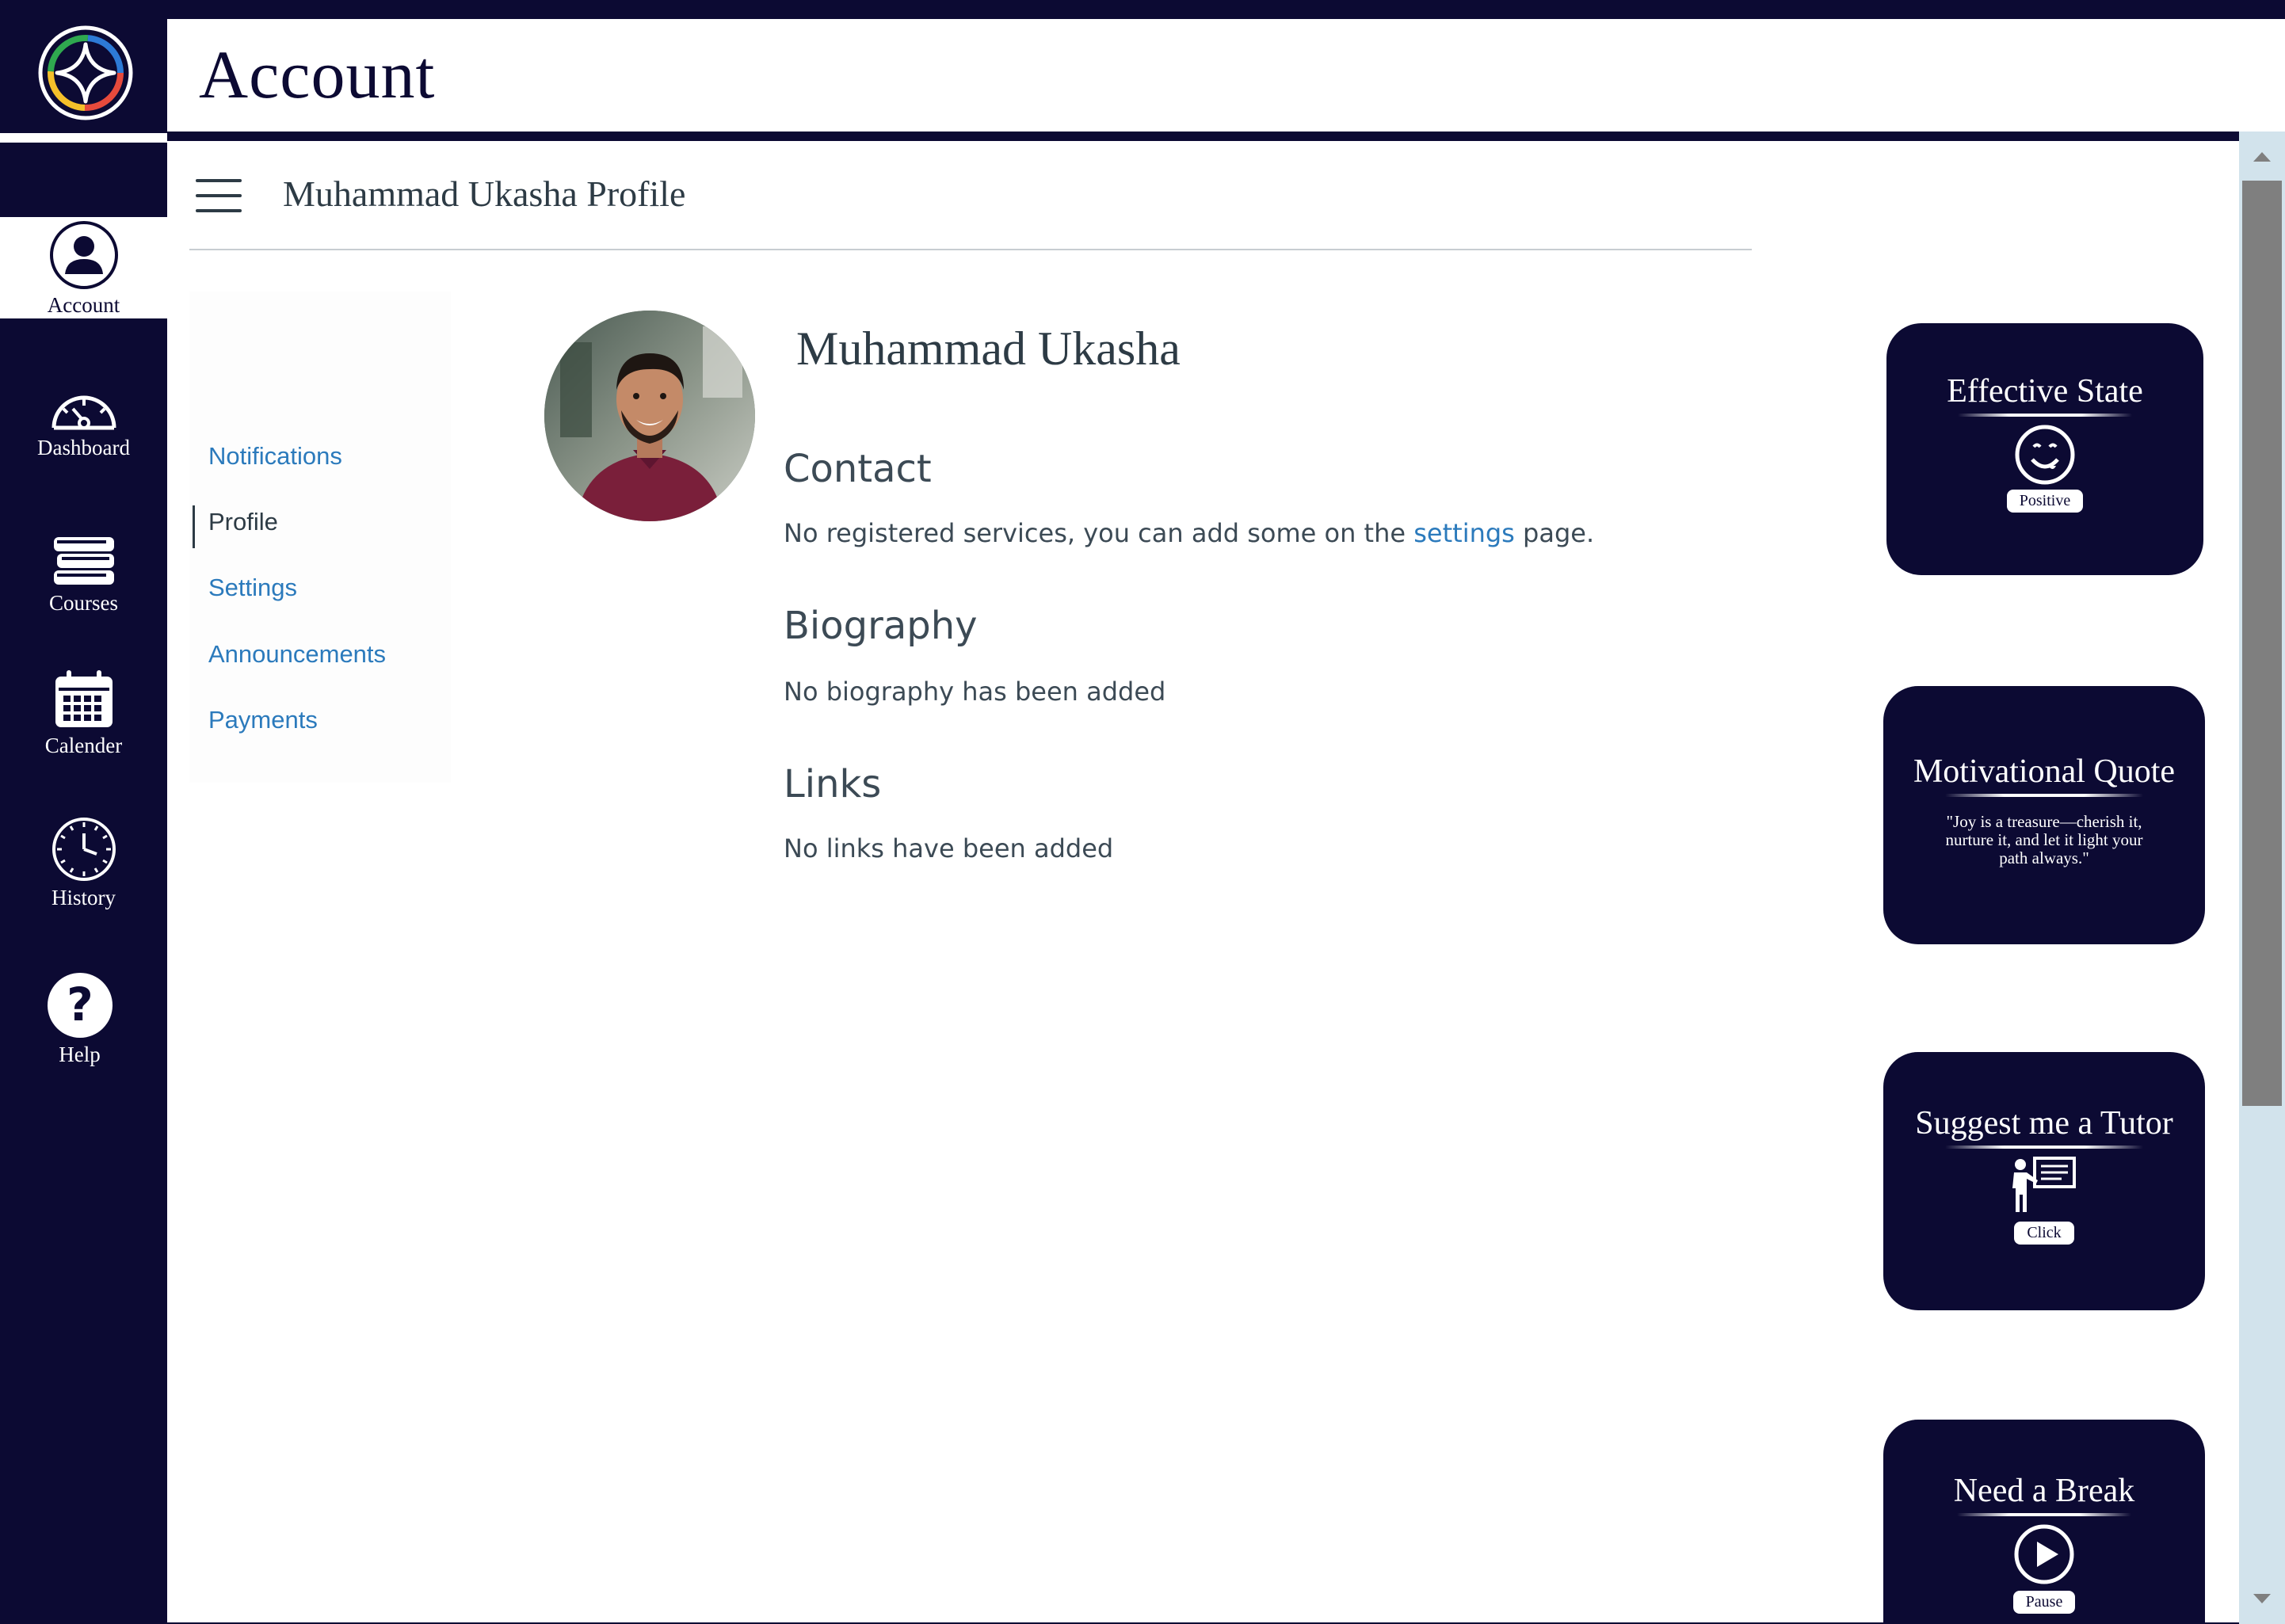  I want to click on avatar, so click(649, 416).